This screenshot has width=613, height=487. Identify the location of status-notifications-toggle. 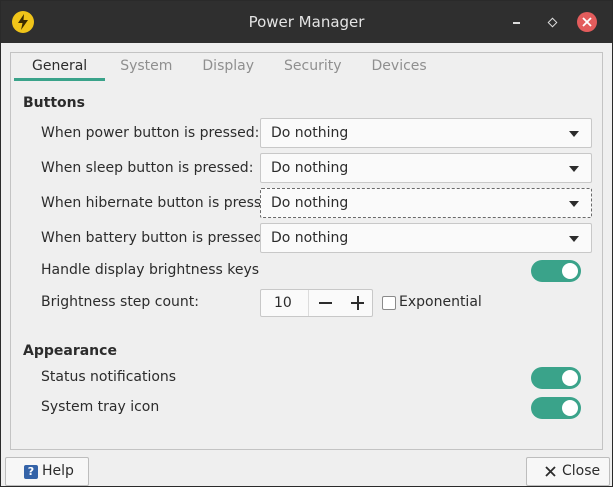
(556, 378).